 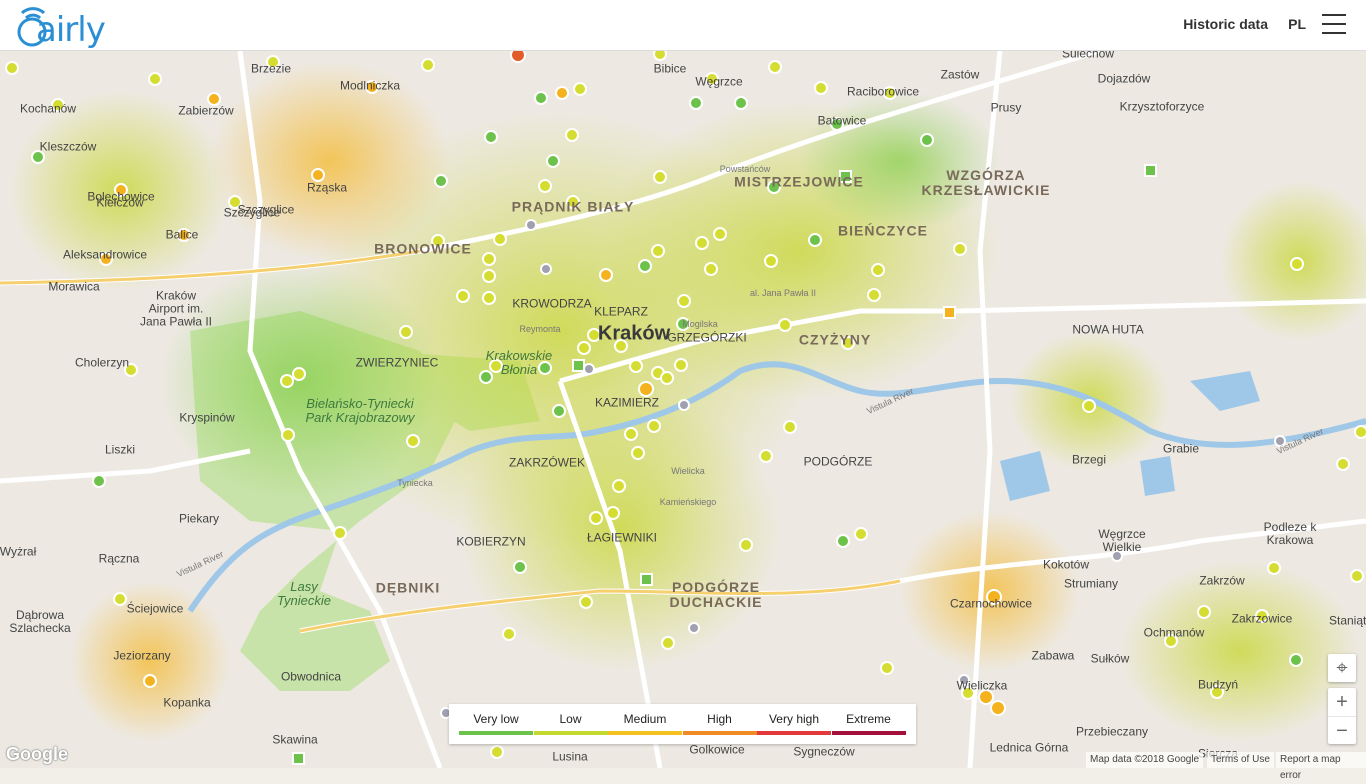 I want to click on place-label: Podleze k Krakowa, so click(x=1290, y=533).